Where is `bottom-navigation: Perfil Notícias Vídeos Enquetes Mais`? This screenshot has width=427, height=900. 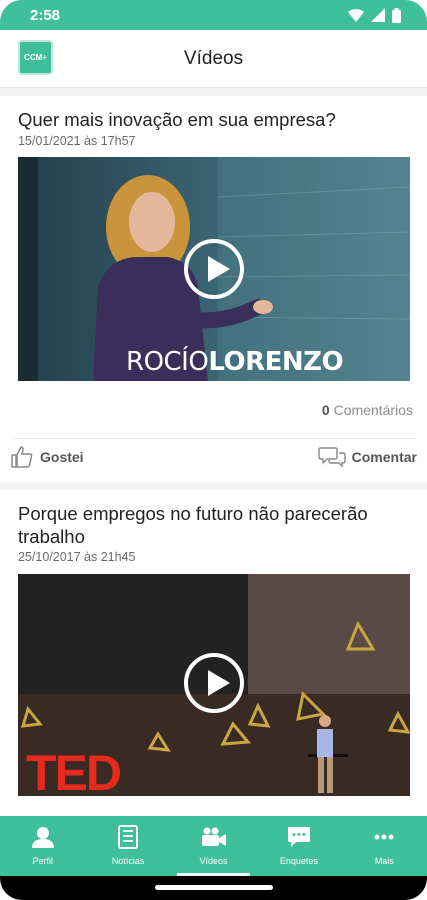
bottom-navigation: Perfil Notícias Vídeos Enquetes Mais is located at coordinates (213, 846).